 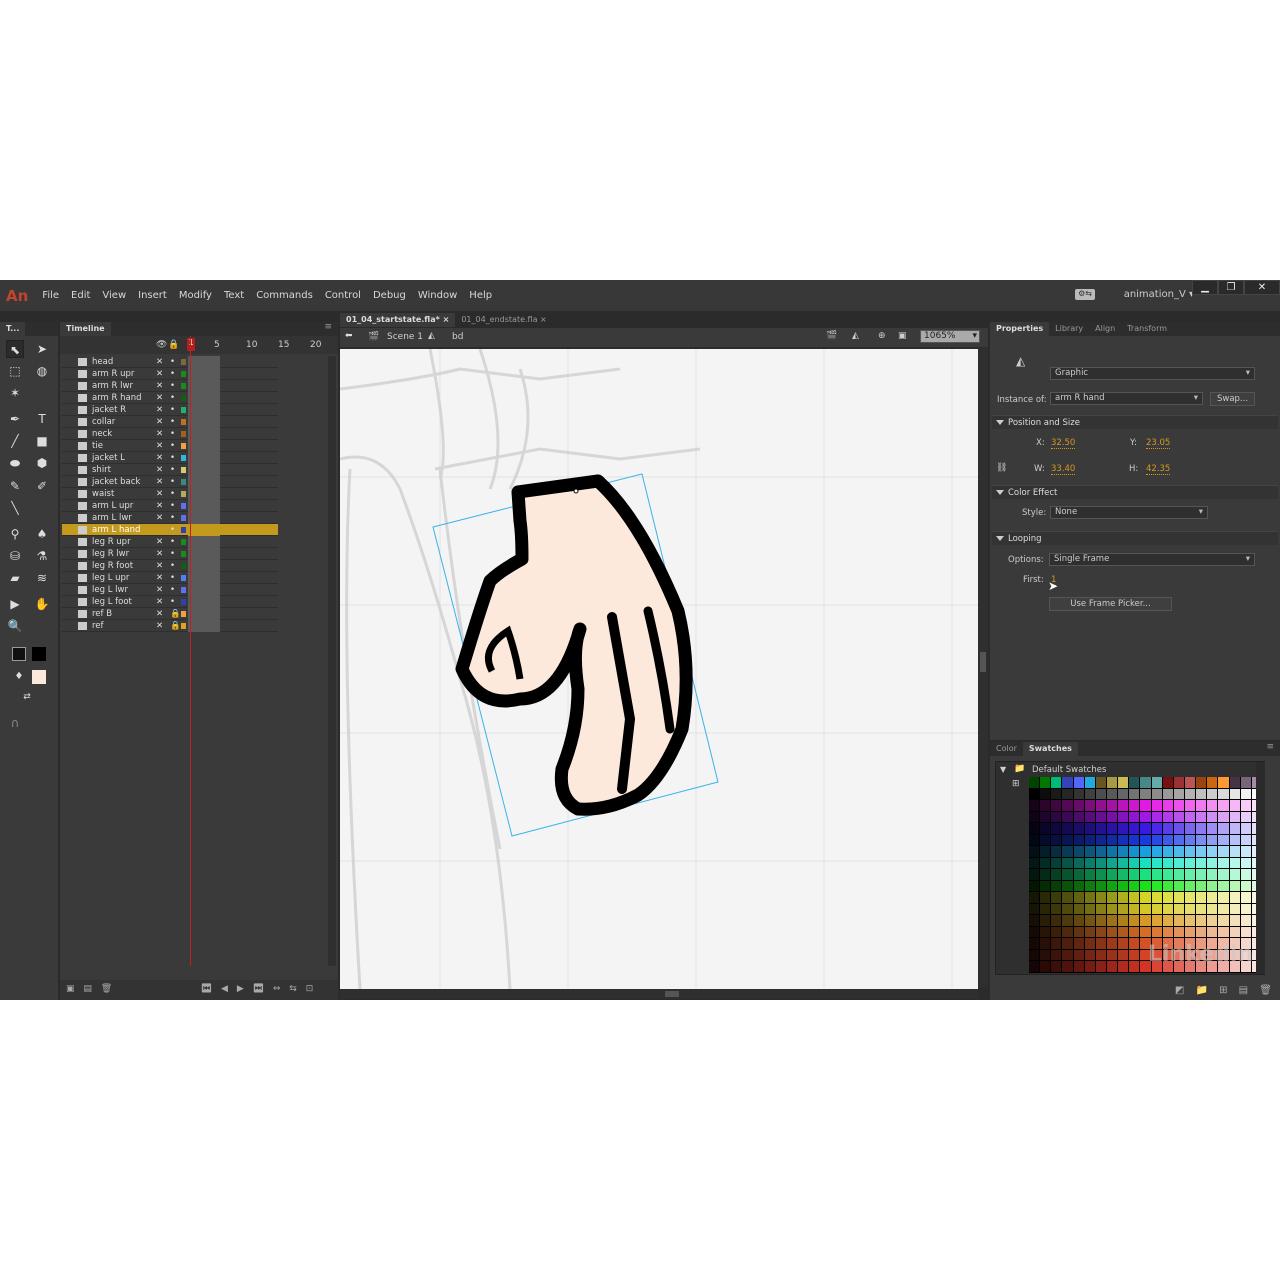 What do you see at coordinates (1262, 287) in the screenshot?
I see `close-button: ✕` at bounding box center [1262, 287].